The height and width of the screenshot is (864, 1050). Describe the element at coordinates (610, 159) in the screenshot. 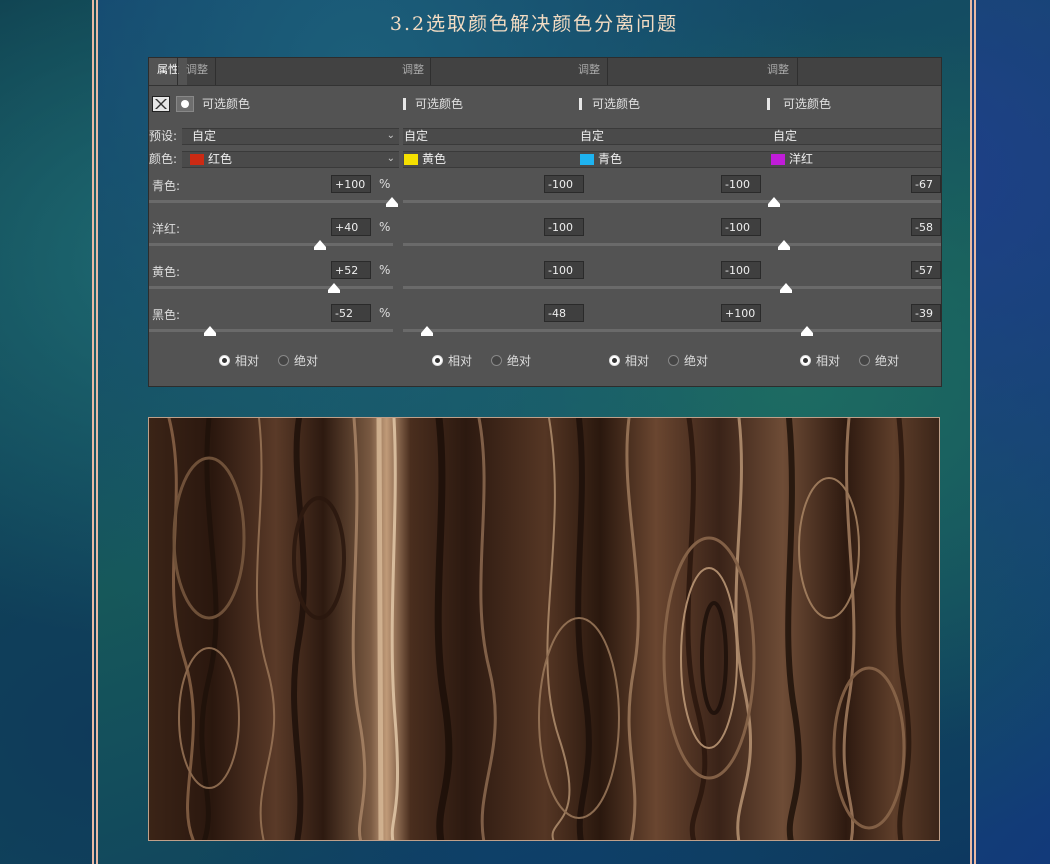

I see `color-value: 青色` at that location.